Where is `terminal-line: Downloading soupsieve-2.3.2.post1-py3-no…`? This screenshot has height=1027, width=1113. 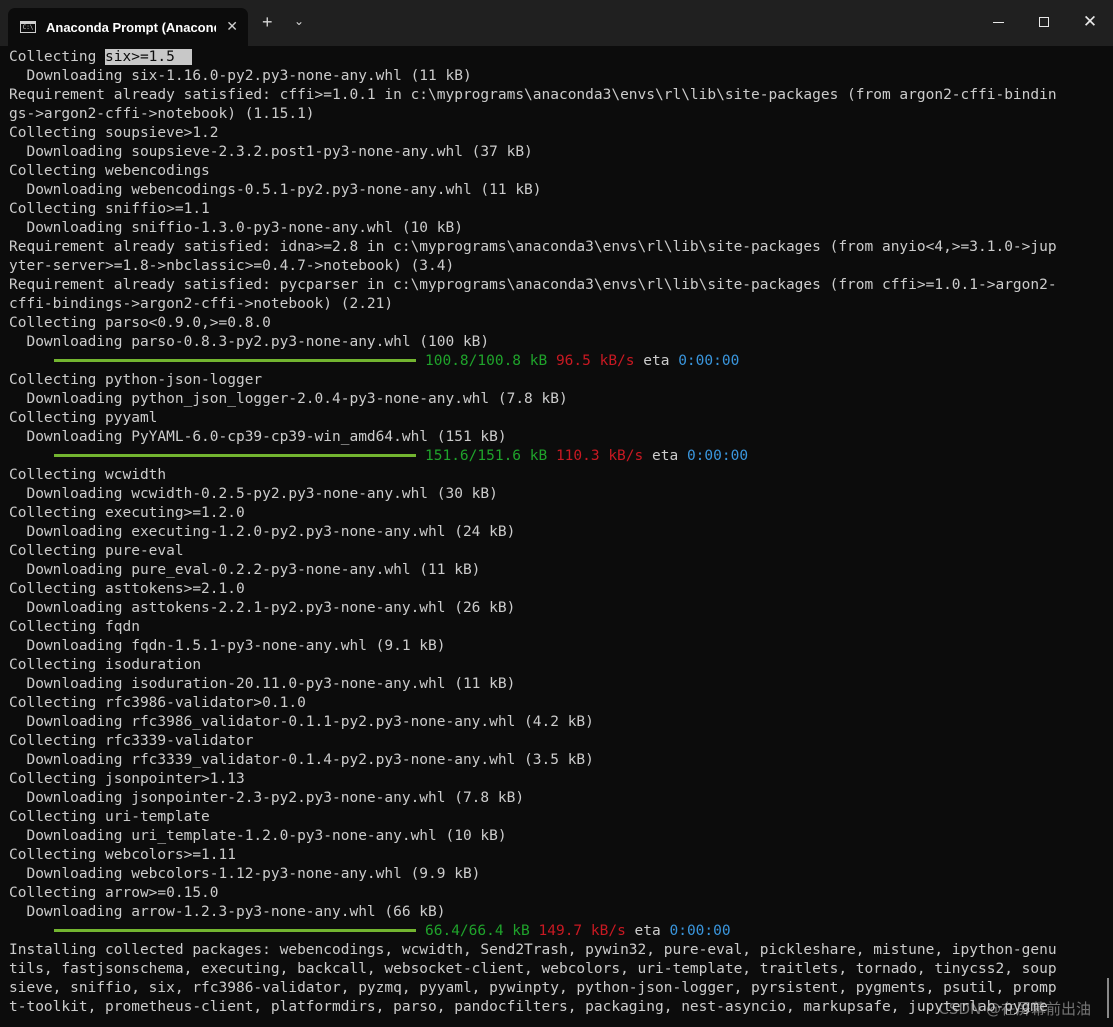 terminal-line: Downloading soupsieve-2.3.2.post1-py3-no… is located at coordinates (271, 152).